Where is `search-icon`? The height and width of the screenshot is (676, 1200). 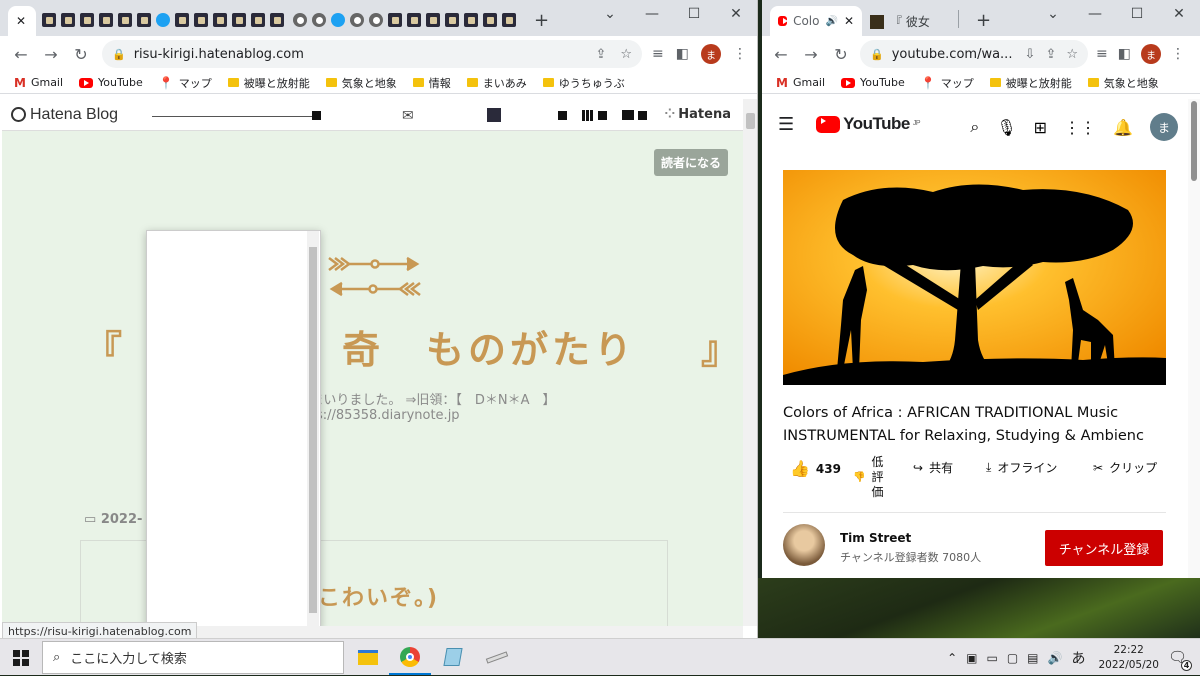
search-icon is located at coordinates (316, 115).